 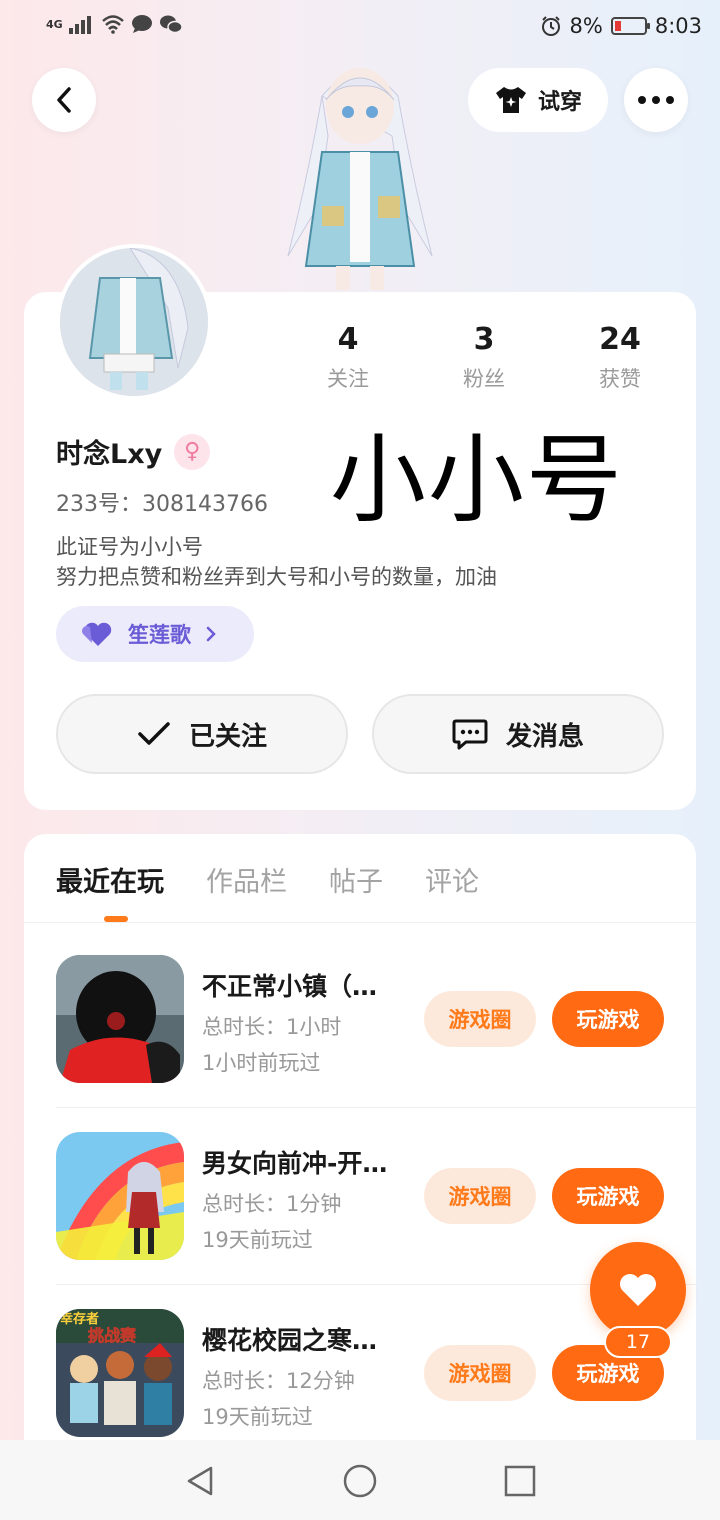 I want to click on stat-following: 4 关注, so click(x=348, y=357).